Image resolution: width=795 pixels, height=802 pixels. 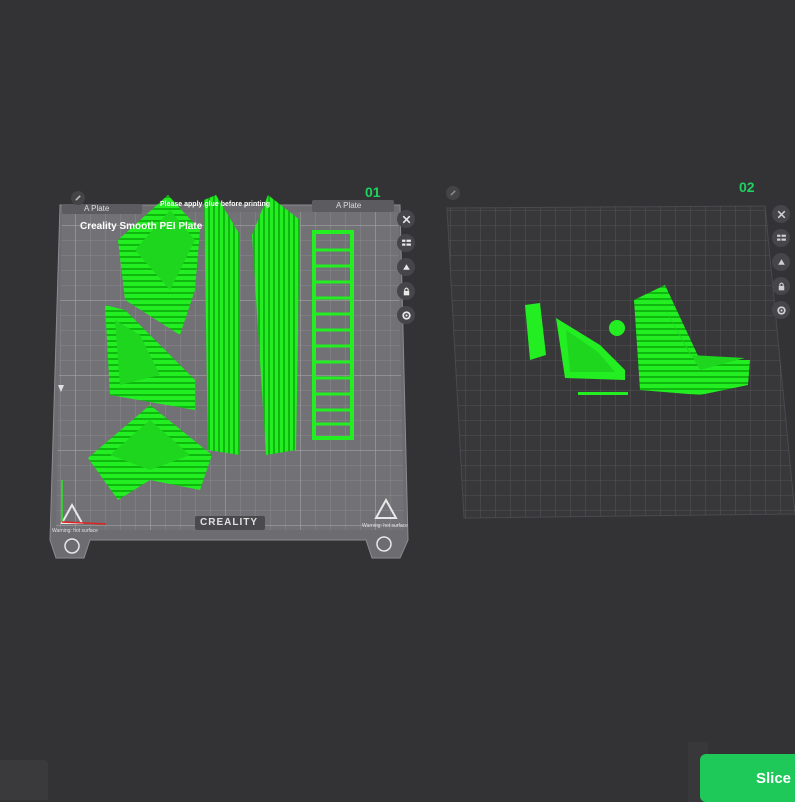 I want to click on plate-1-brand: CREALITY, so click(x=229, y=522).